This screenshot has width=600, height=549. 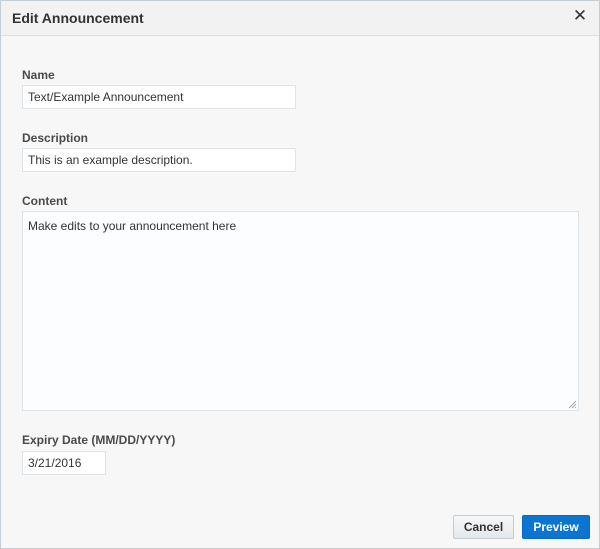 I want to click on close-icon: ✕, so click(x=580, y=16).